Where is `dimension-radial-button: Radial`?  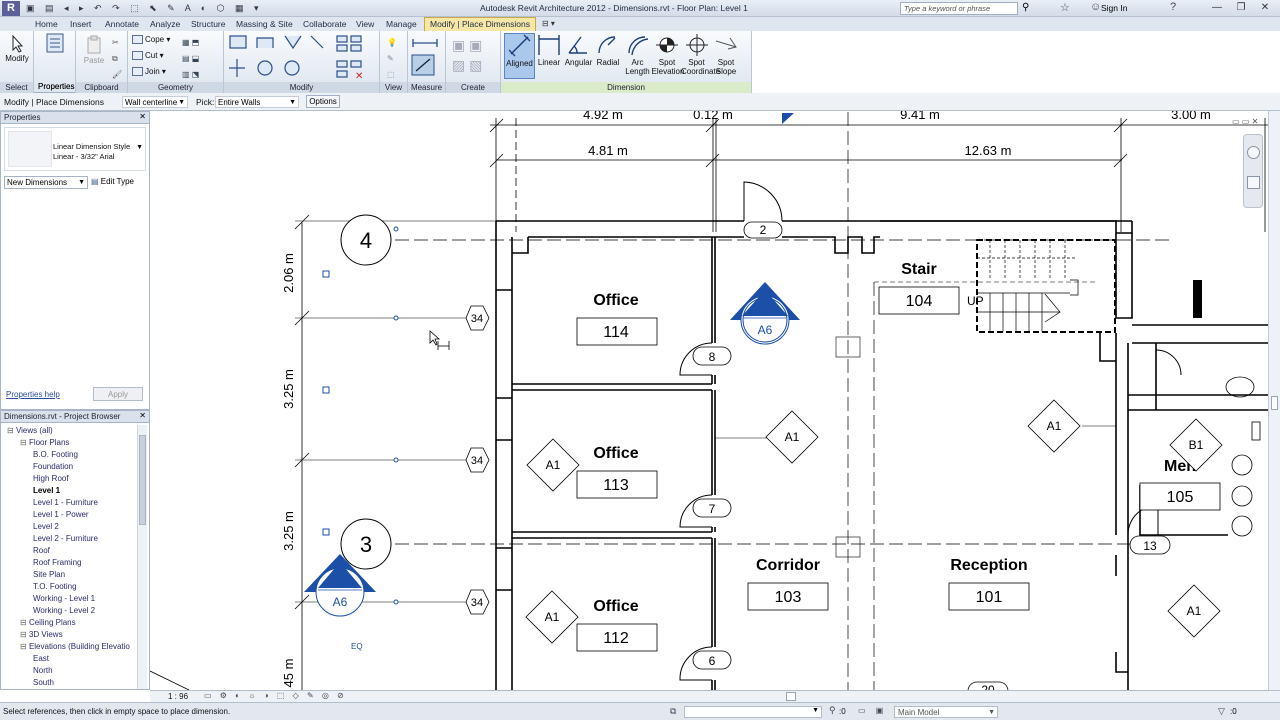
dimension-radial-button: Radial is located at coordinates (608, 50).